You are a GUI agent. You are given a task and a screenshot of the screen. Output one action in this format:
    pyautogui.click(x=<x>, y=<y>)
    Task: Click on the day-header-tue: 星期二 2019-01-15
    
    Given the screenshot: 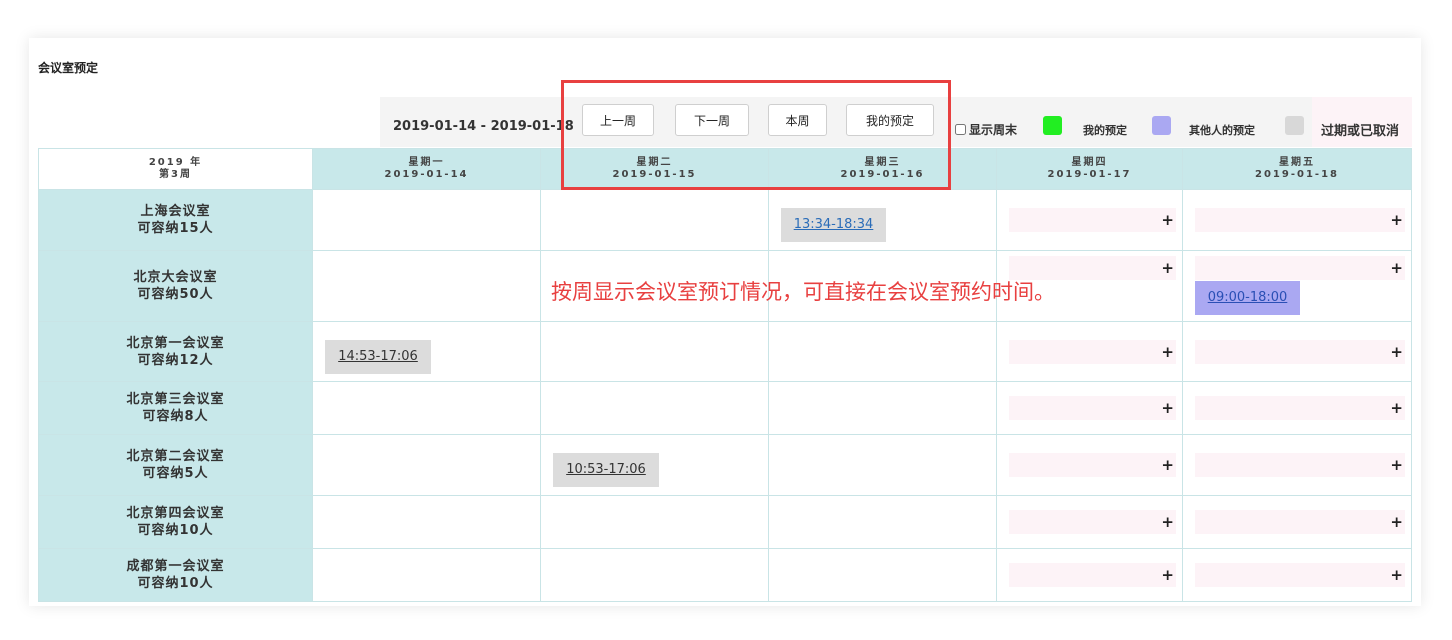 What is the action you would take?
    pyautogui.click(x=654, y=169)
    